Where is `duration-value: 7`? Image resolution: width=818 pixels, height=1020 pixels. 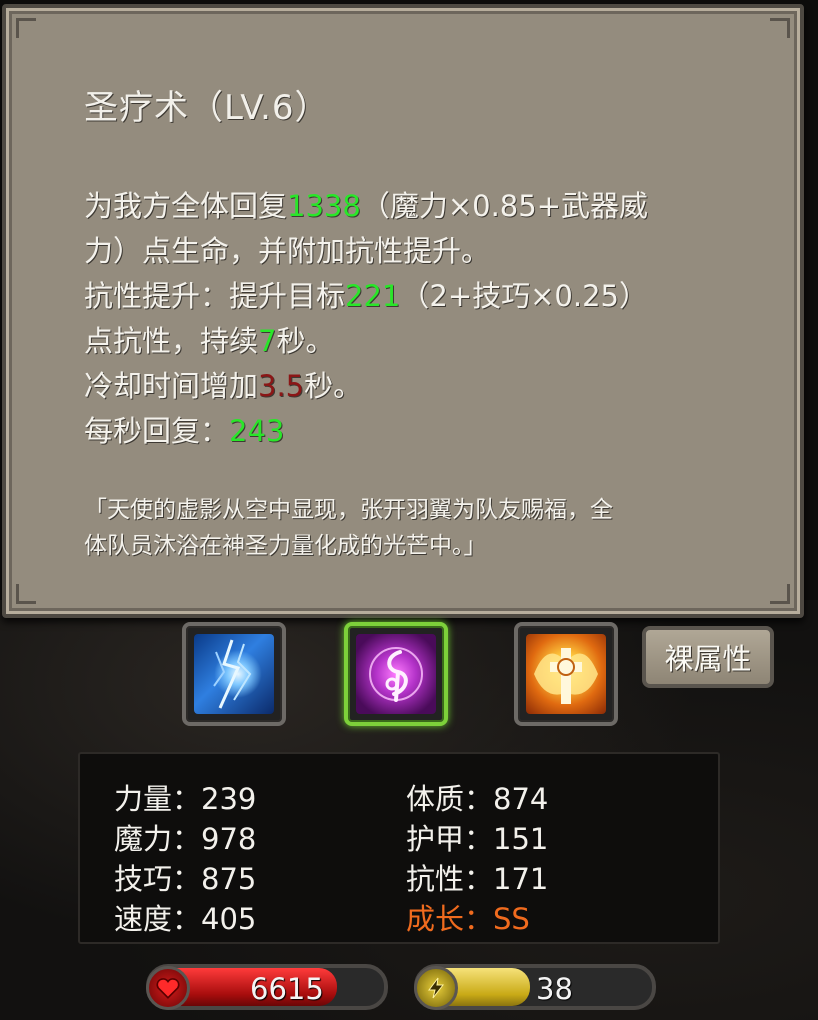
duration-value: 7 is located at coordinates (267, 341).